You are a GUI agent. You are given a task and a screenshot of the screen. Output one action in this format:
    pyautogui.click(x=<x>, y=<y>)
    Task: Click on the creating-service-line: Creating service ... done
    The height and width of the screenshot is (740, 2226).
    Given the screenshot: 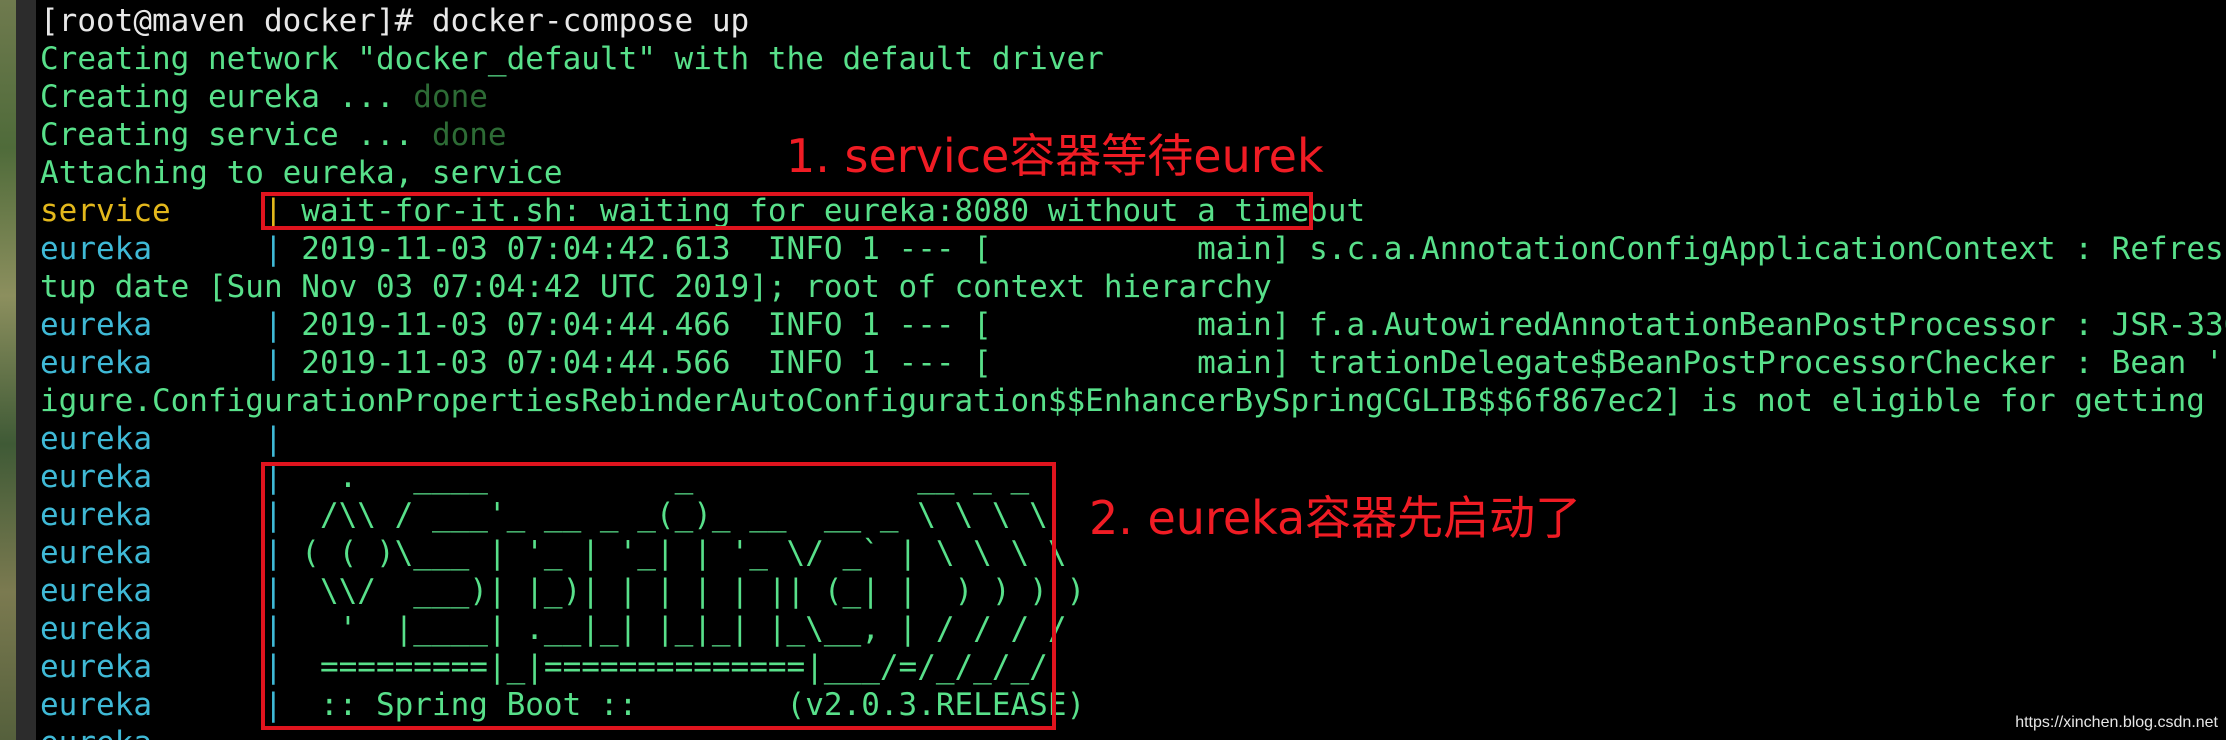 What is the action you would take?
    pyautogui.click(x=273, y=135)
    